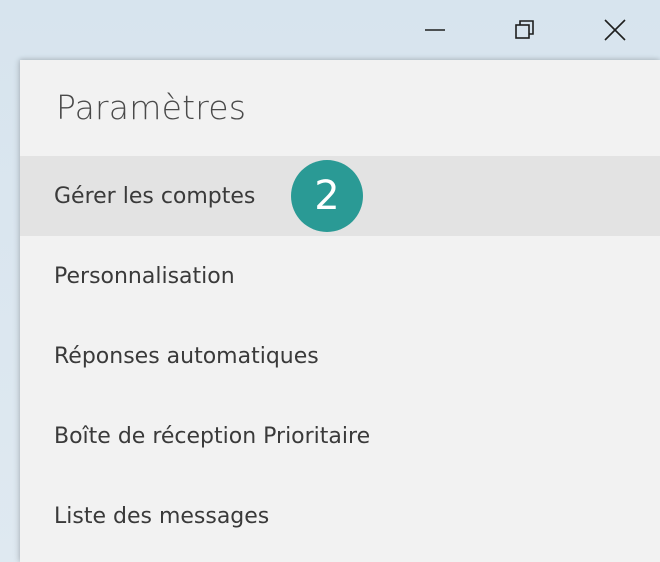 The width and height of the screenshot is (660, 562). I want to click on settings-item-label: Gérer les comptes, so click(155, 196).